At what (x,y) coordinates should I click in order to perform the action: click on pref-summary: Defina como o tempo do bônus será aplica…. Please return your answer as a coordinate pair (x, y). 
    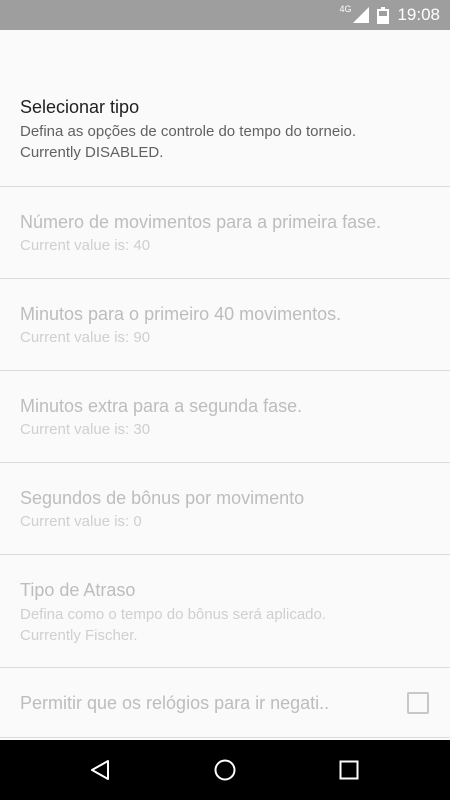
    Looking at the image, I should click on (173, 614).